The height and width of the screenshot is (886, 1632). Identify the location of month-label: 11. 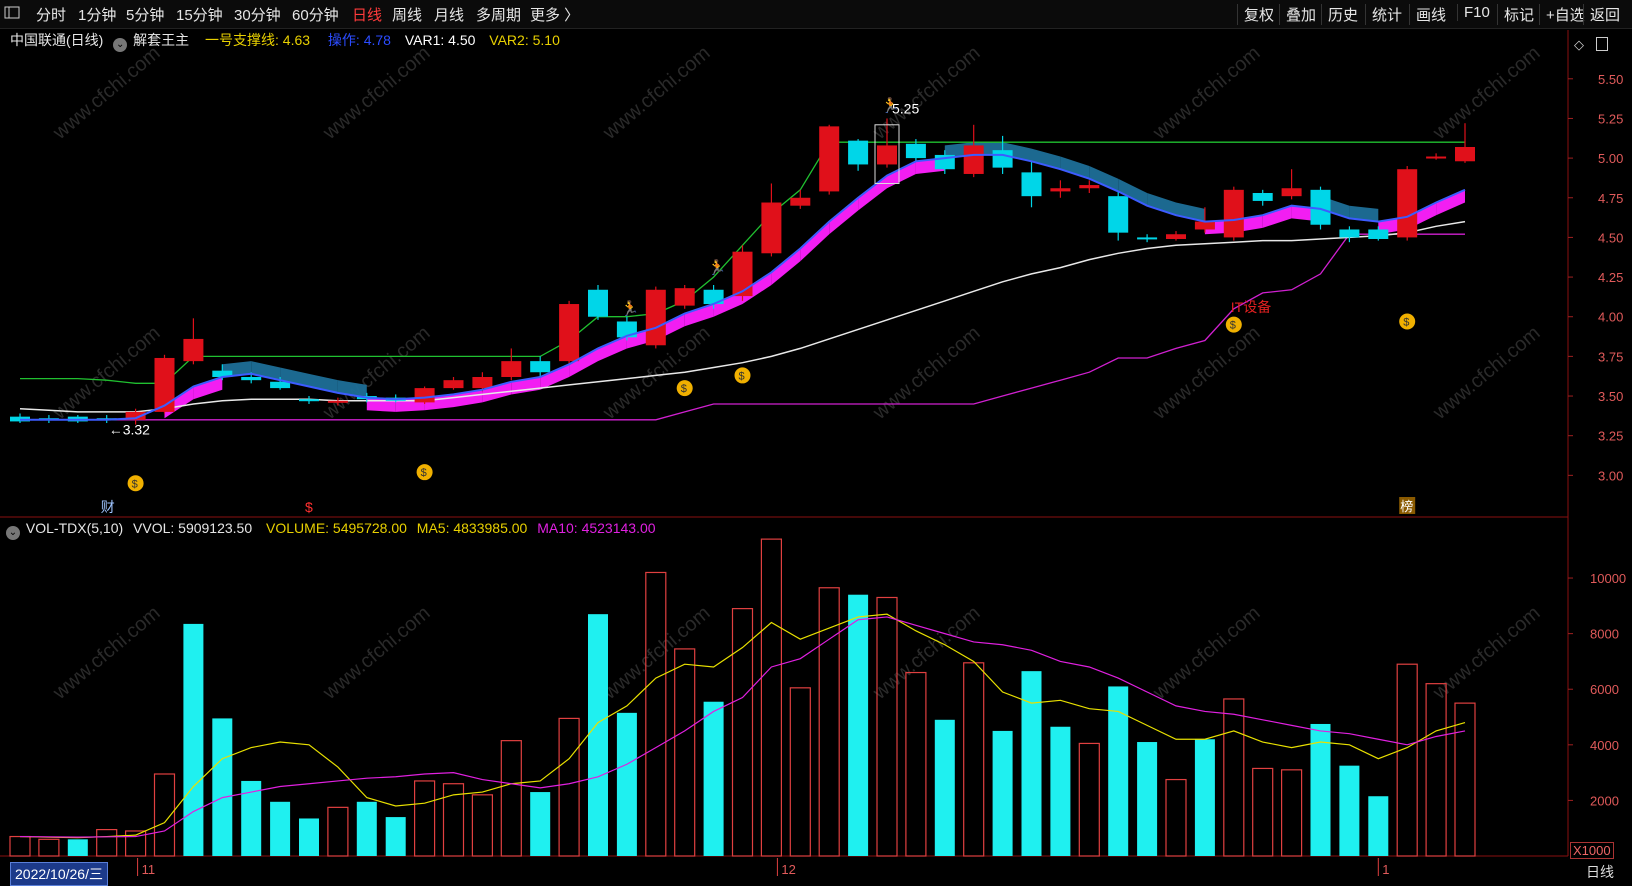
(149, 869).